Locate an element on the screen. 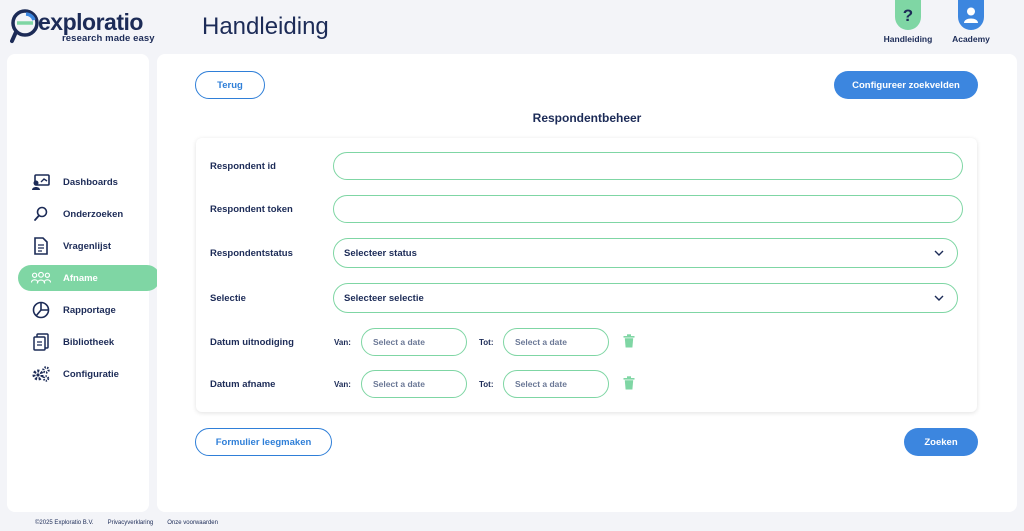 Image resolution: width=1024 pixels, height=531 pixels. respondent-status-value: Selecteer status is located at coordinates (380, 253).